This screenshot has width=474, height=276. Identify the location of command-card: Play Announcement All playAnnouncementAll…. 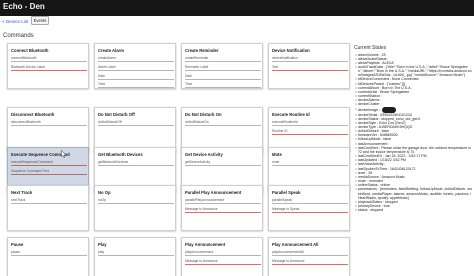
(309, 256).